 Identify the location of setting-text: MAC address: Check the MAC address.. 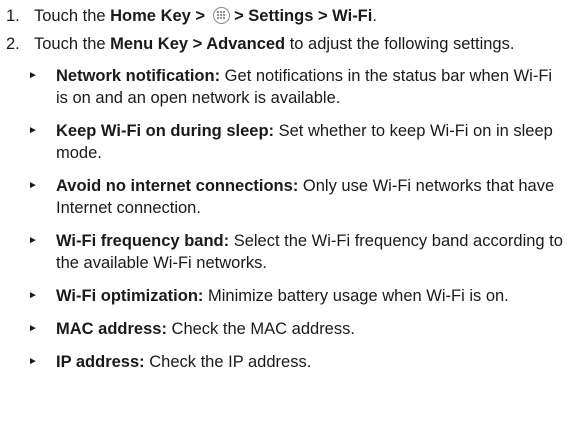
(310, 329).